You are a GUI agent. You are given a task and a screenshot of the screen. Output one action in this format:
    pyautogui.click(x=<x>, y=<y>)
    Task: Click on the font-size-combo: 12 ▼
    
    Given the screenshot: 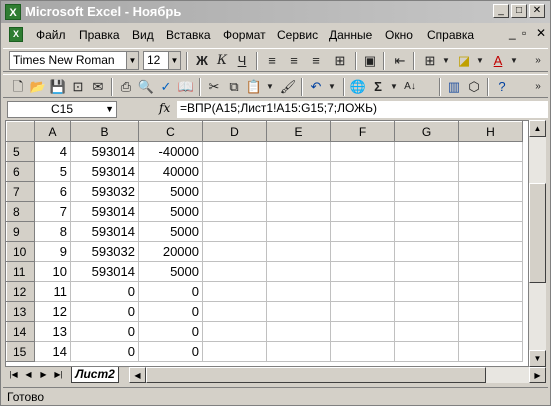 What is the action you would take?
    pyautogui.click(x=162, y=60)
    